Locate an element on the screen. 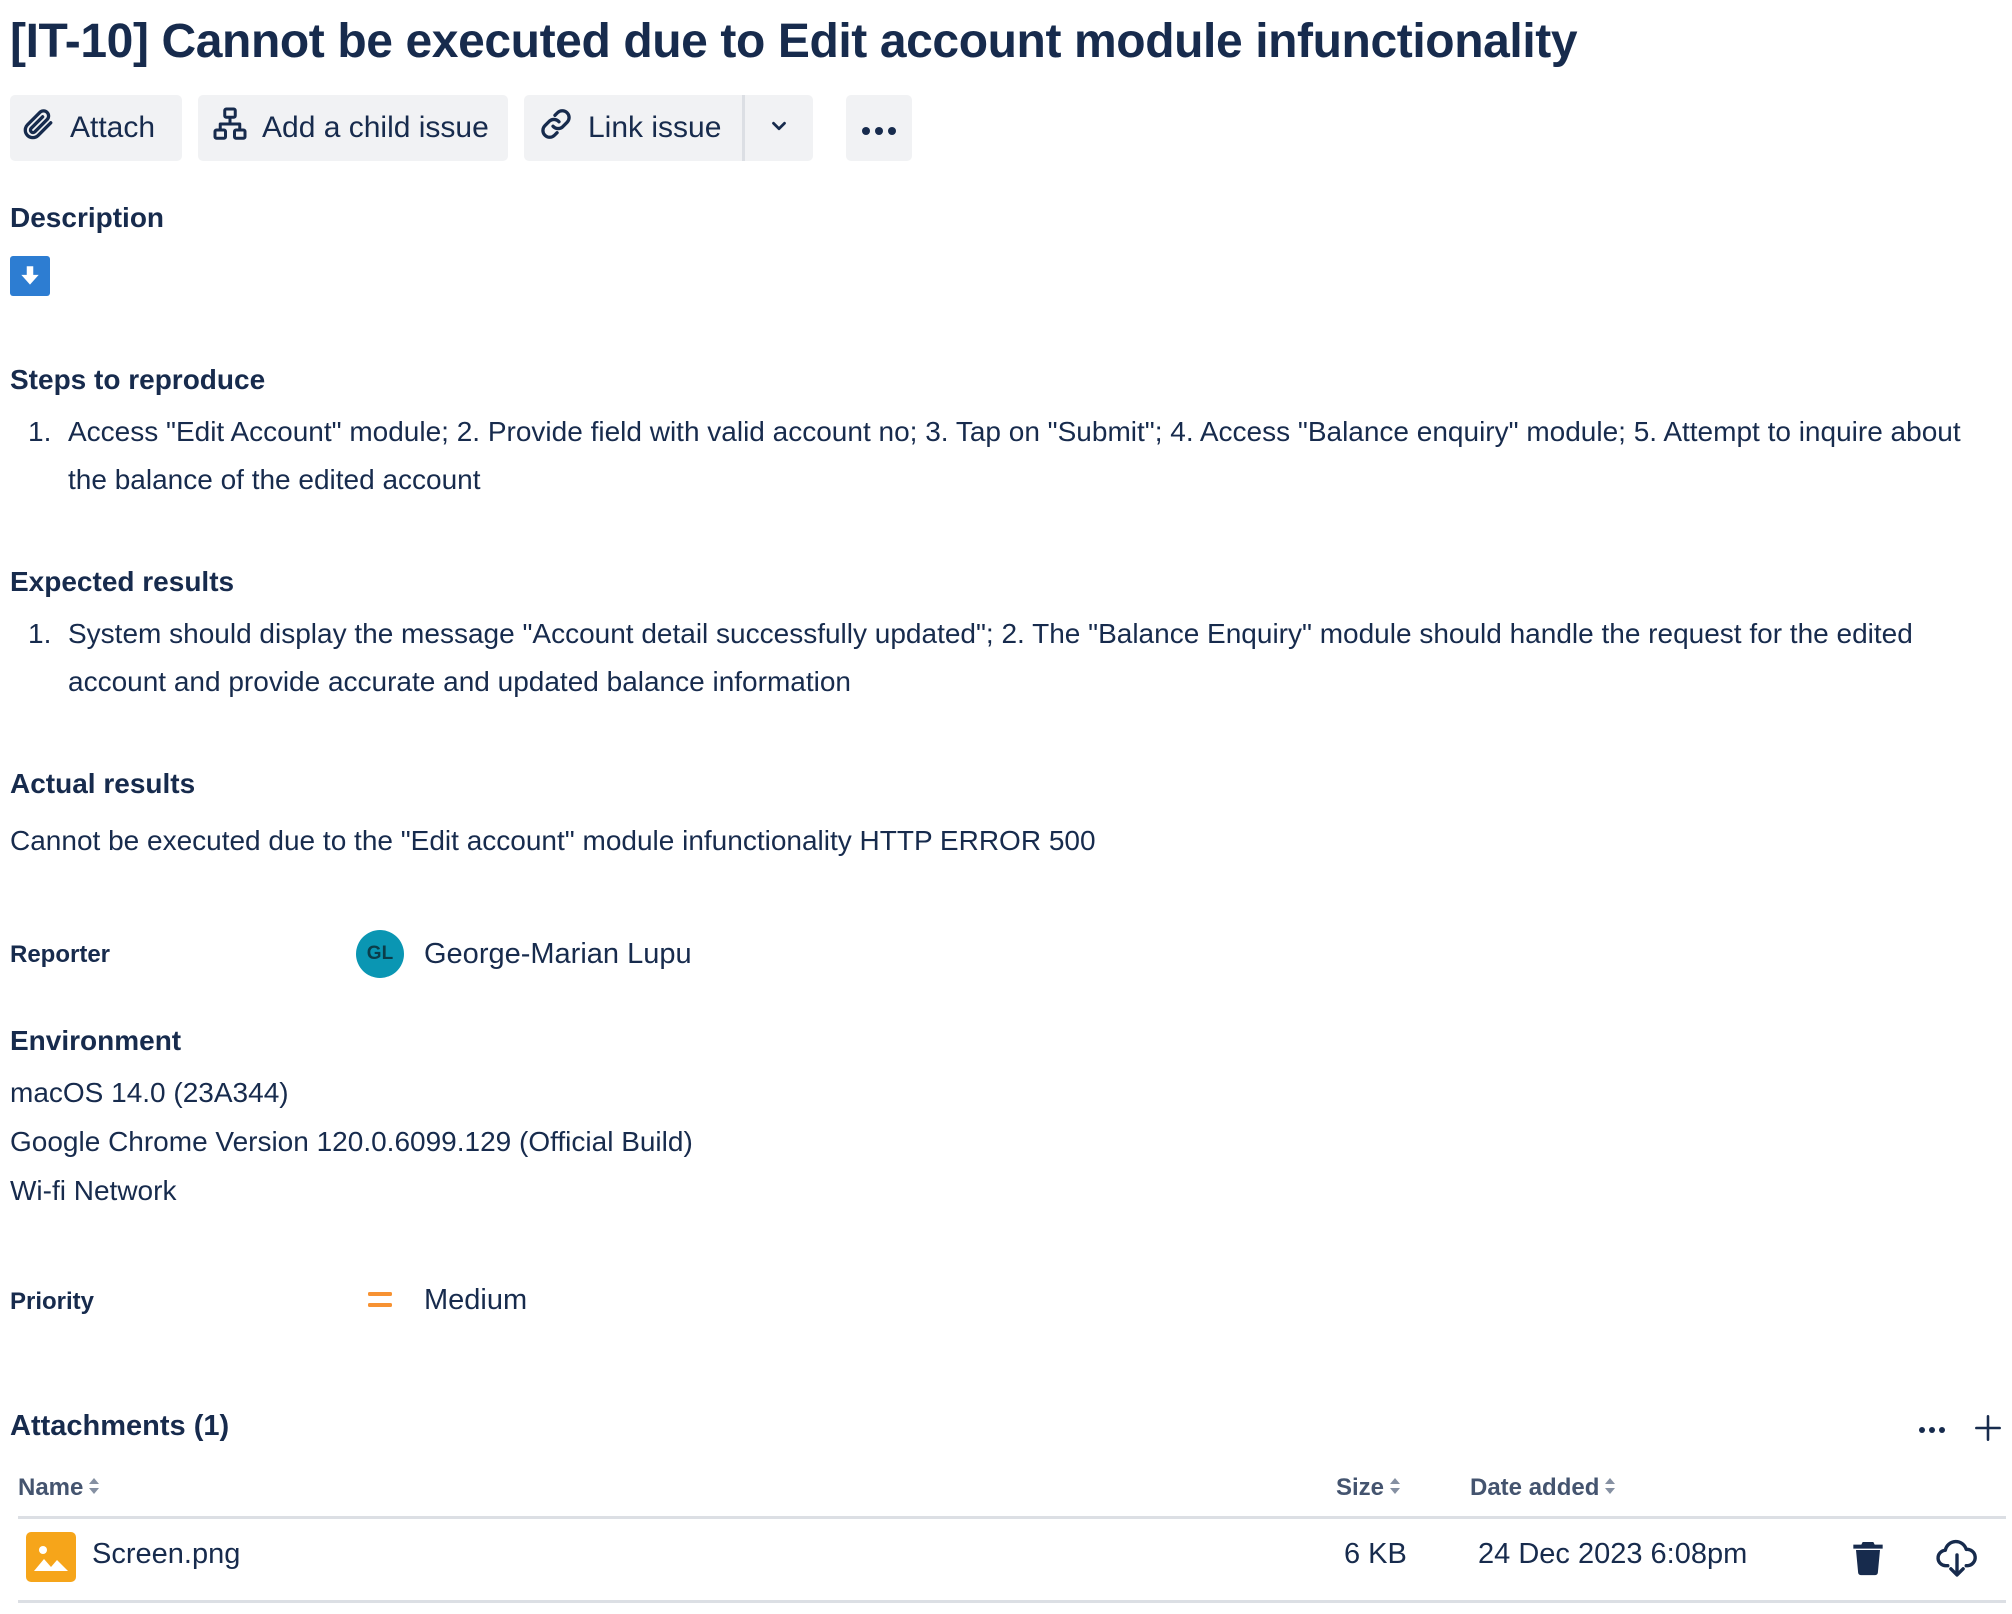 This screenshot has height=1614, width=2012. table-header-divider is located at coordinates (1012, 1517).